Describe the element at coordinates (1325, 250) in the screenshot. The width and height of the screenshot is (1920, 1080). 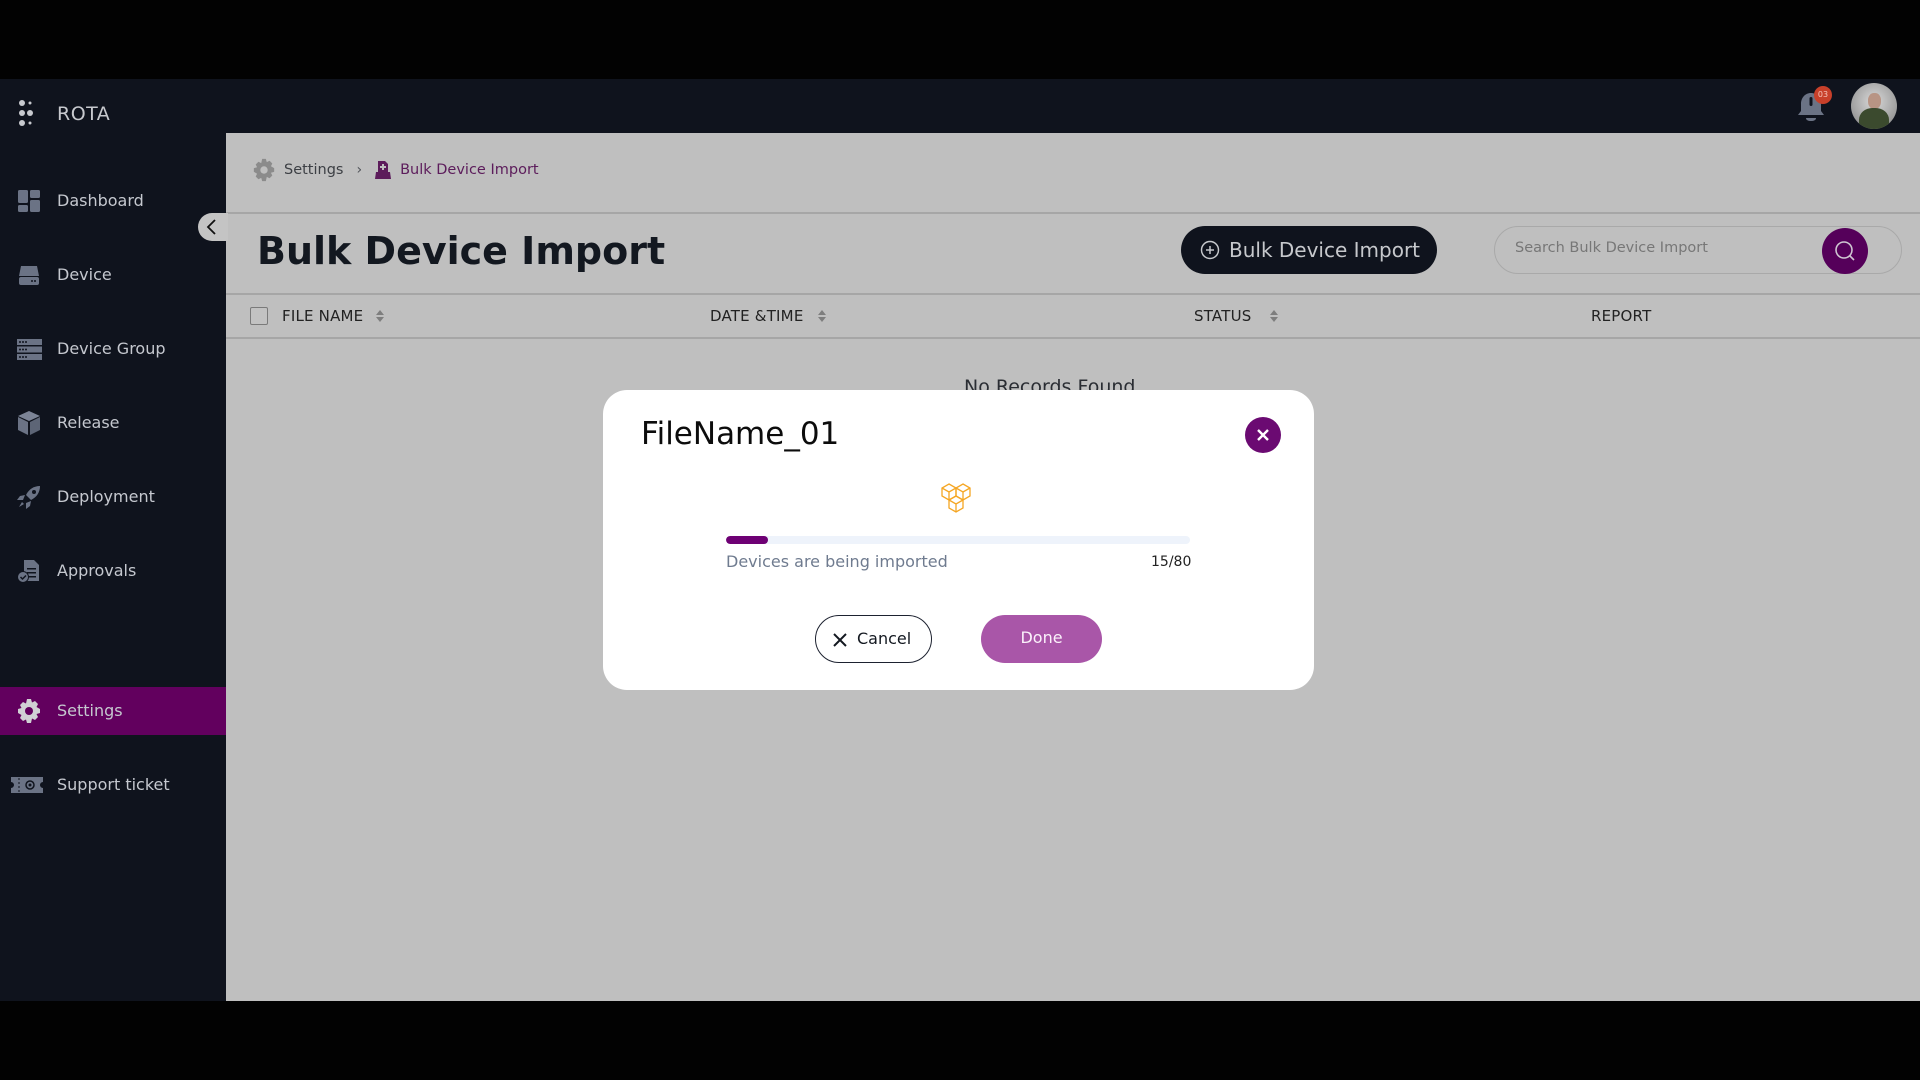
I see `bulk-device-import-label: Bulk Device Import` at that location.